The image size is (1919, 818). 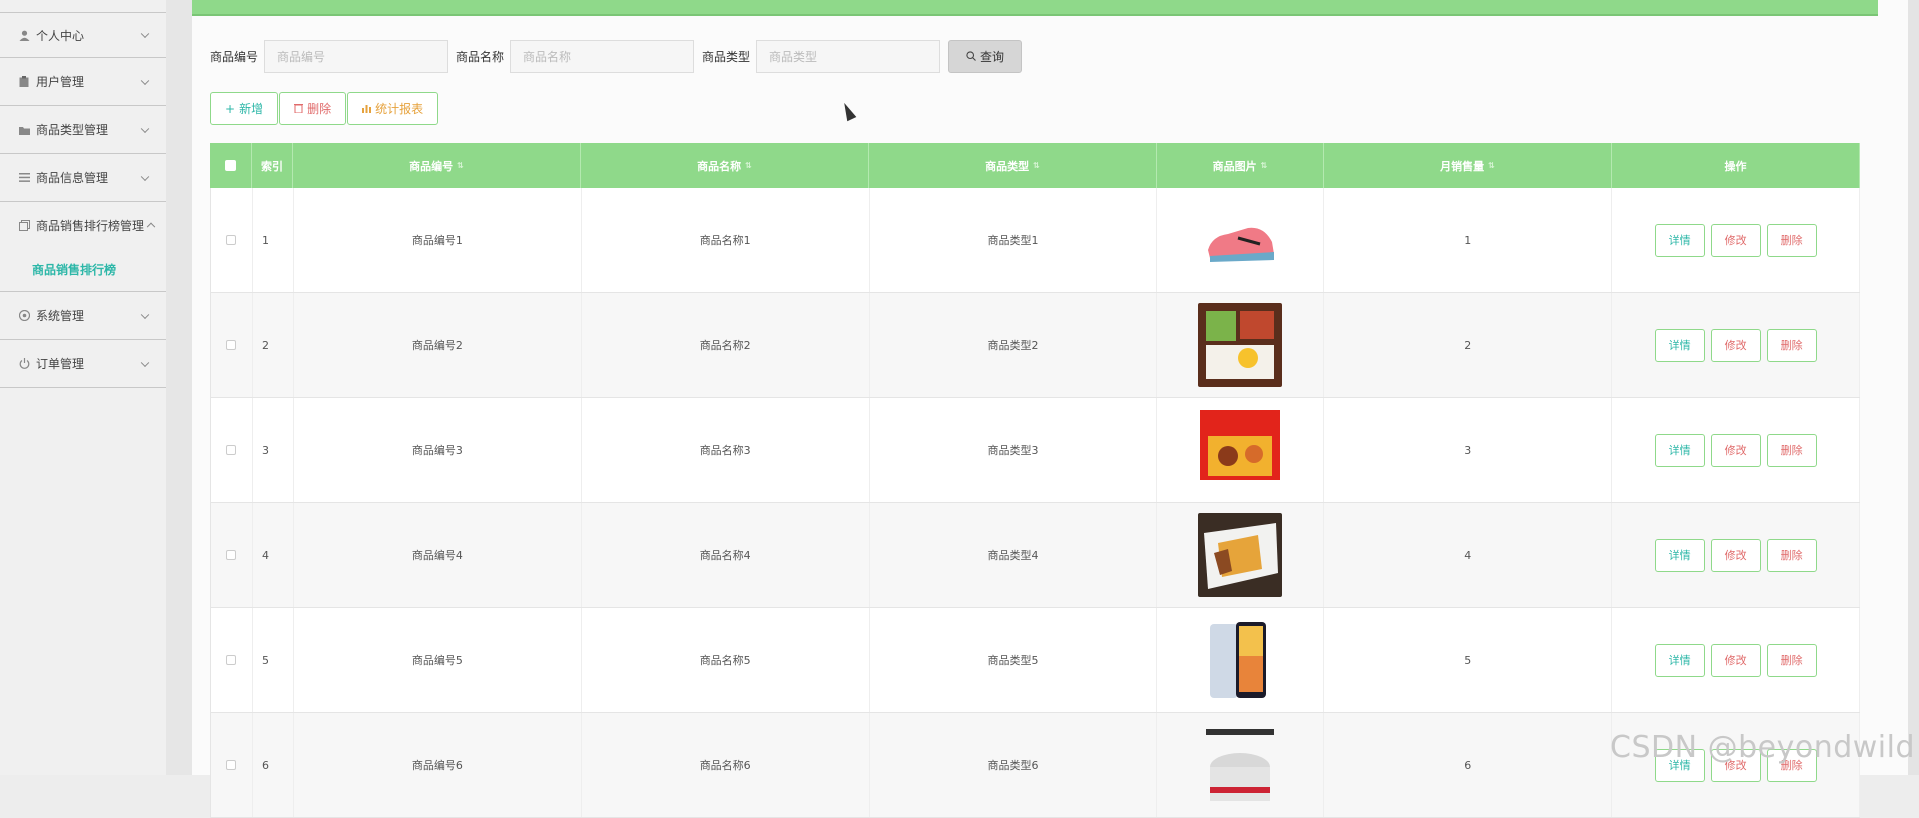 What do you see at coordinates (230, 109) in the screenshot?
I see `plus-icon: +` at bounding box center [230, 109].